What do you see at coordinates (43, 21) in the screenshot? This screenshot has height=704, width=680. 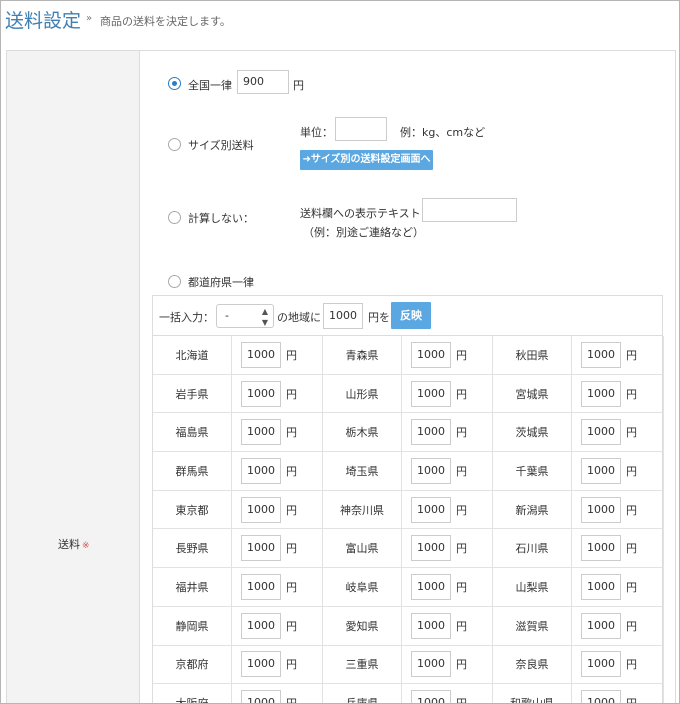 I see `page-title: 送料設定` at bounding box center [43, 21].